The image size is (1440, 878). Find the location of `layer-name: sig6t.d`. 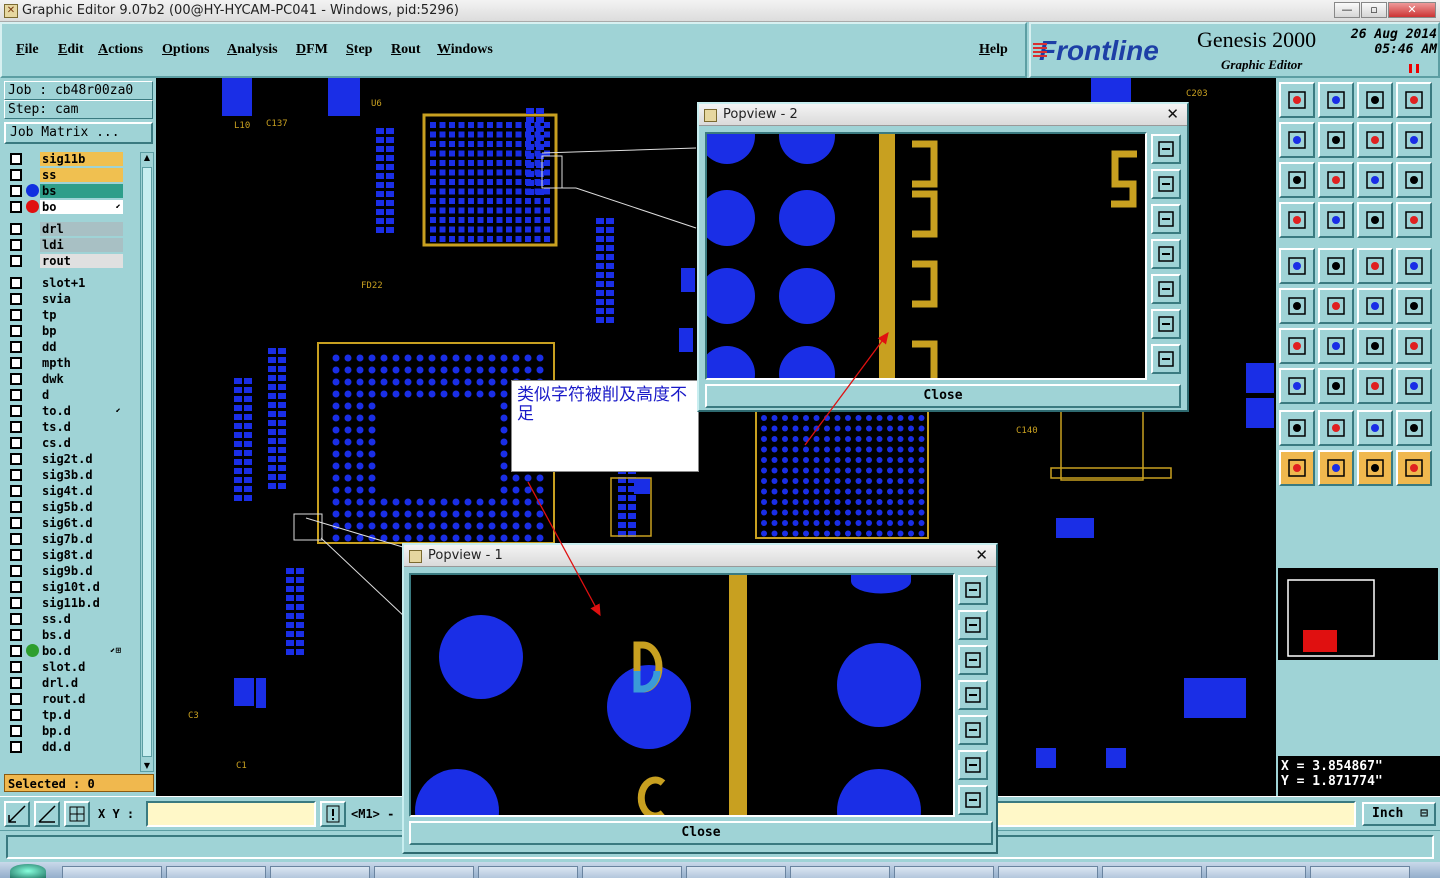

layer-name: sig6t.d is located at coordinates (81, 523).